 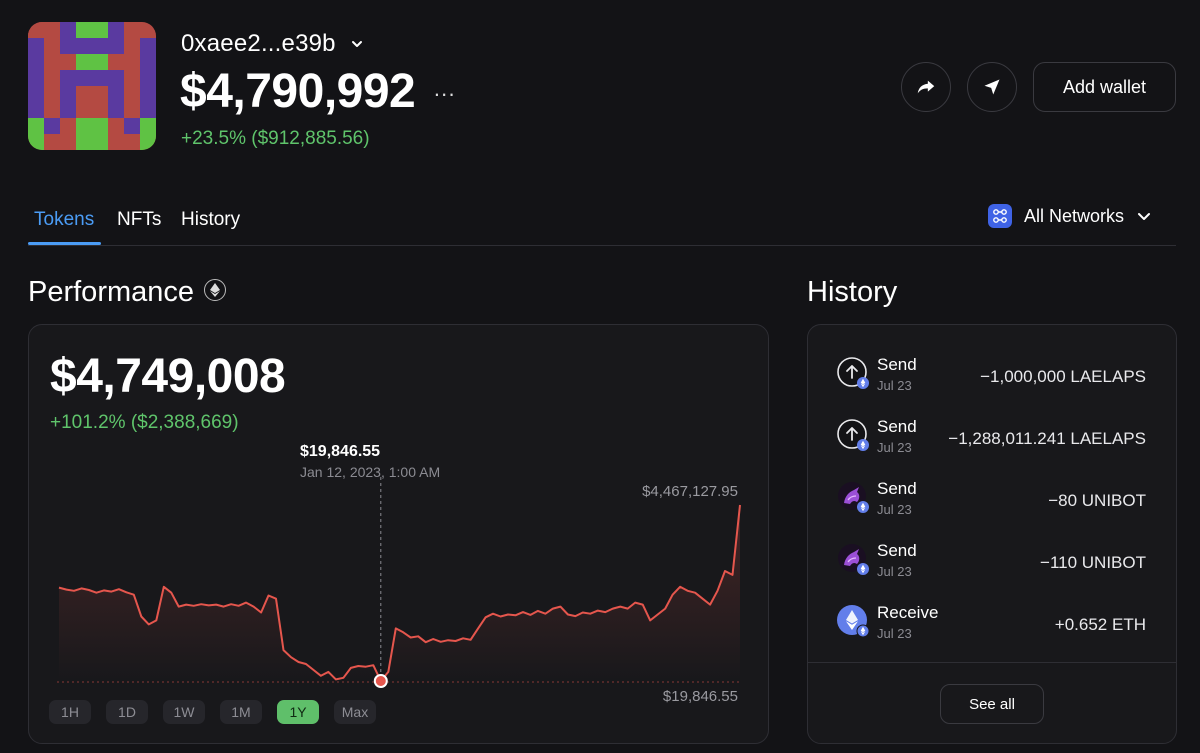 I want to click on history-item: Send Jul 23 −80 UNIBOT, so click(x=992, y=506).